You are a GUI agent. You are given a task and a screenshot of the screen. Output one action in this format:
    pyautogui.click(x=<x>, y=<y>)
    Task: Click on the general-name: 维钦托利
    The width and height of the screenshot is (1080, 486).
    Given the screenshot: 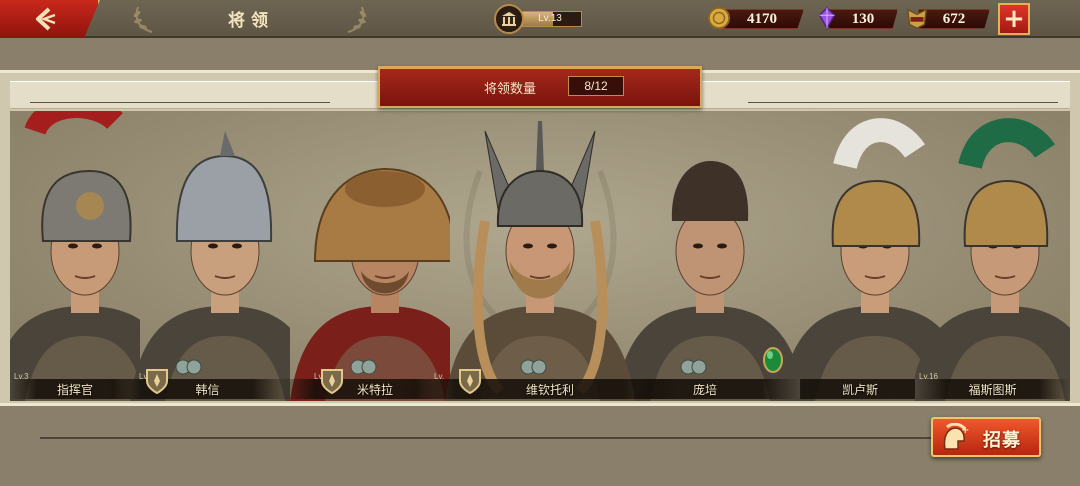 What is the action you would take?
    pyautogui.click(x=549, y=390)
    